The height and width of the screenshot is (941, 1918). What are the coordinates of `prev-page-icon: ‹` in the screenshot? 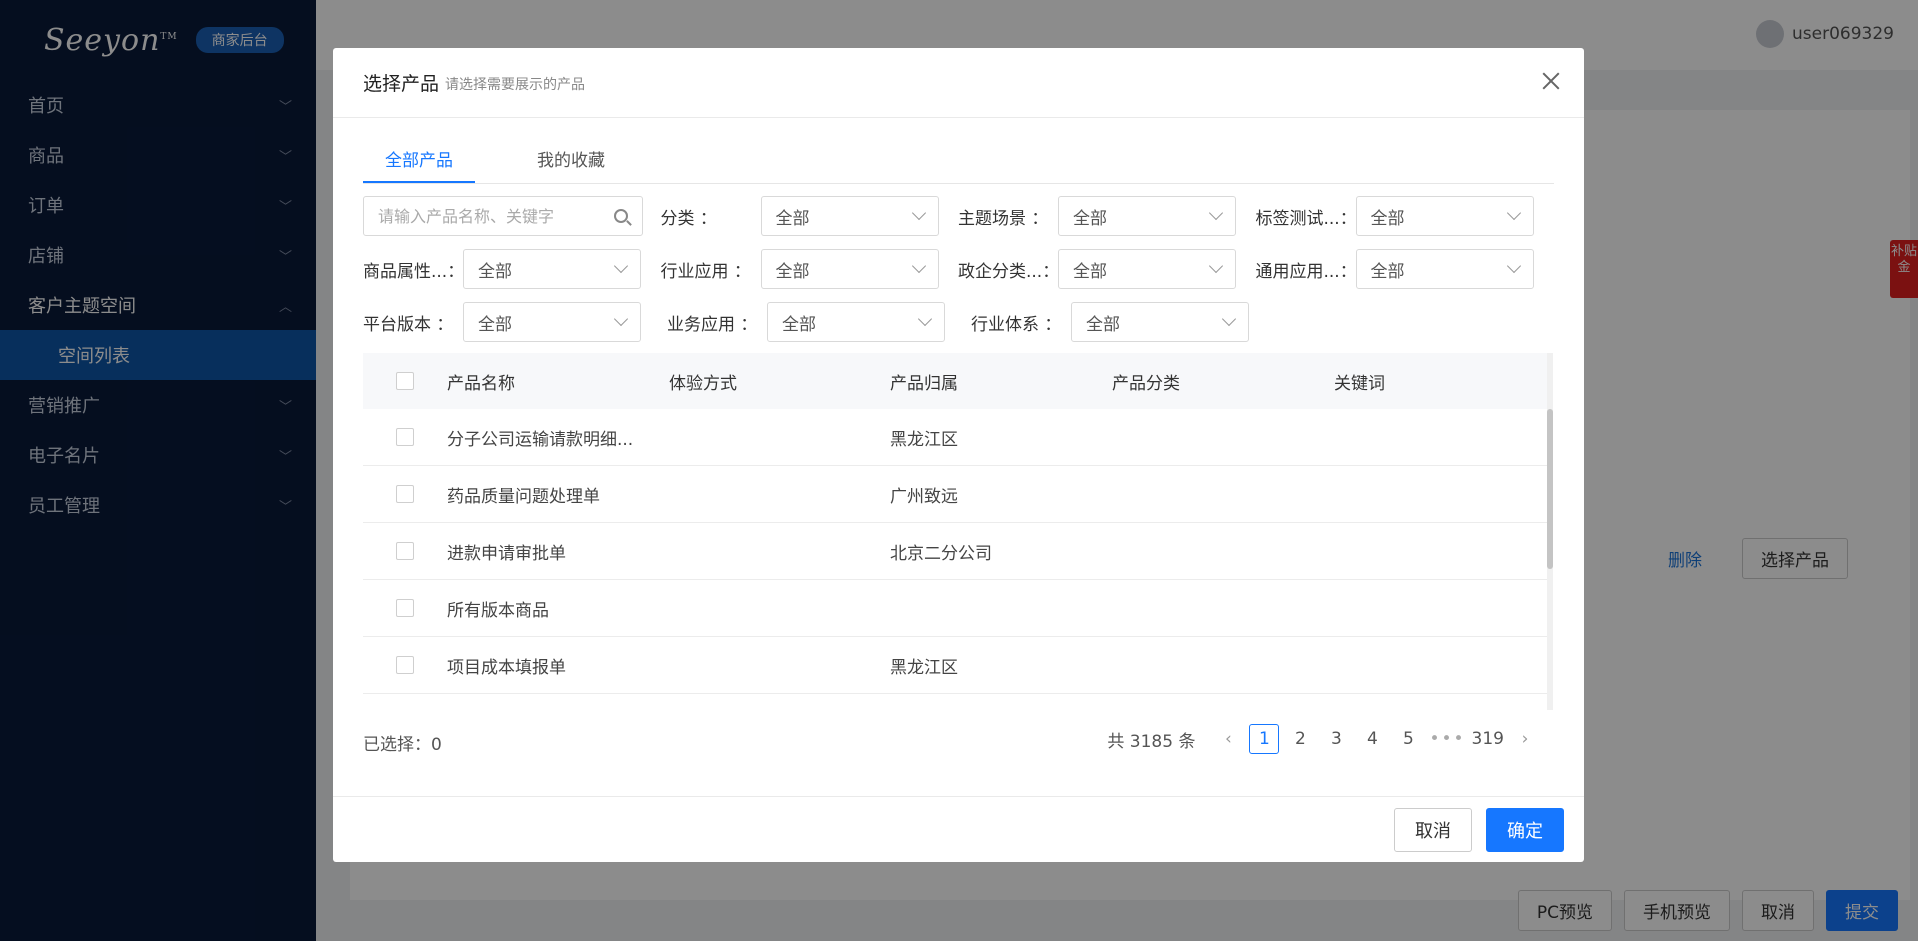 It's located at (1228, 739).